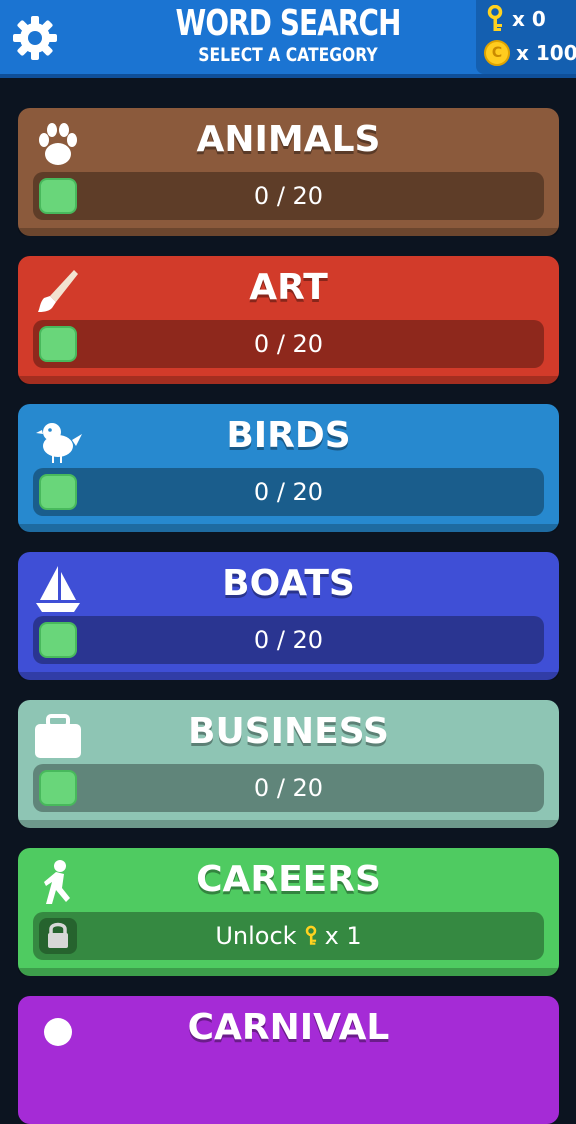 Image resolution: width=576 pixels, height=1124 pixels. What do you see at coordinates (288, 1060) in the screenshot?
I see `category-card-carnival: CARNIVAL` at bounding box center [288, 1060].